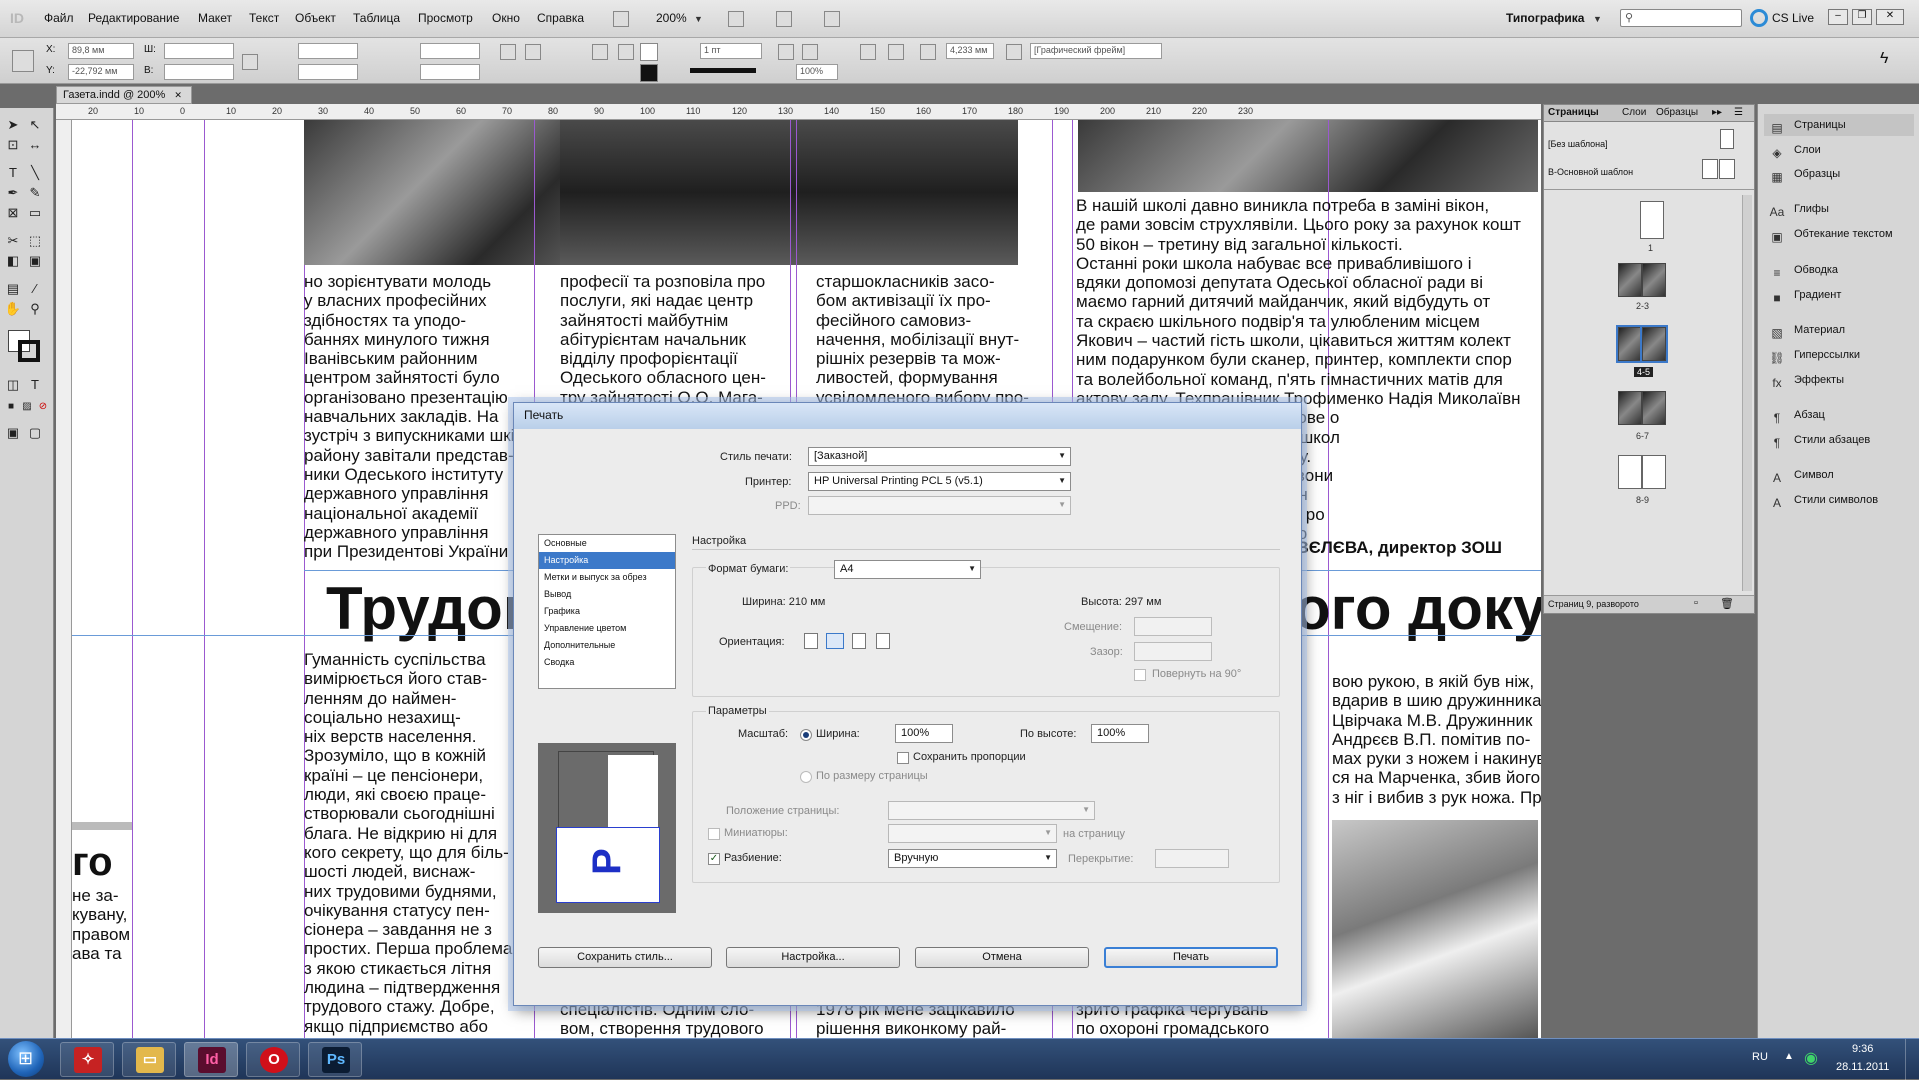  I want to click on landscape-icon, so click(835, 641).